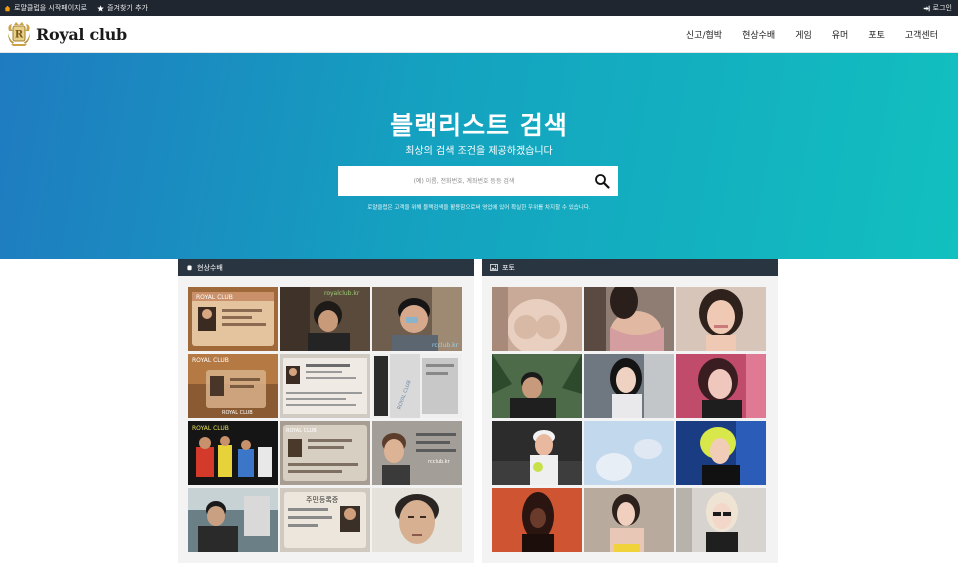 This screenshot has height=563, width=958. I want to click on menu-item-report: 신고/협박, so click(704, 34).